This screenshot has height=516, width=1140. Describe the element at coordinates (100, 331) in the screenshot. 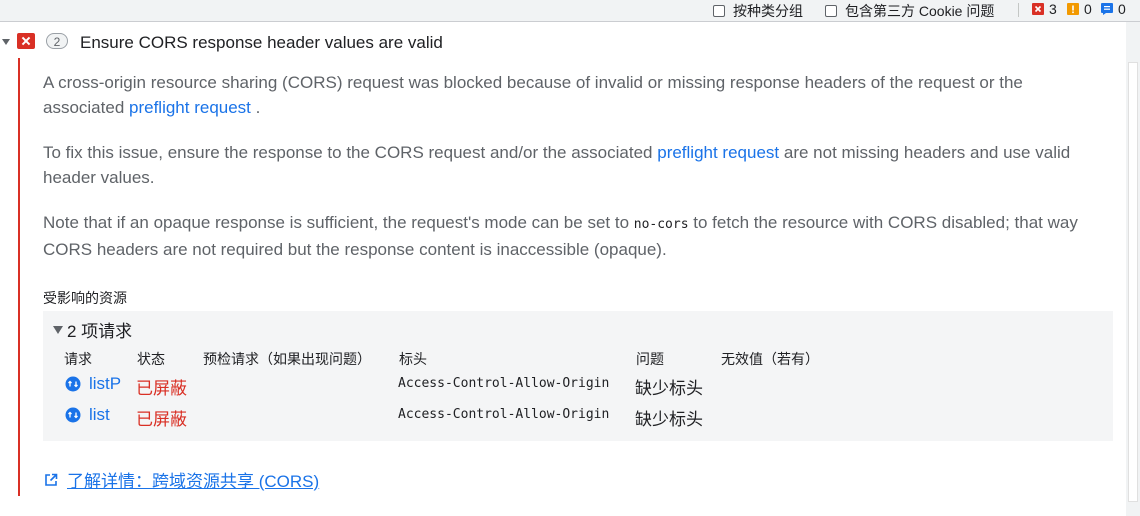

I see `requests-group-label: 2 项请求` at that location.